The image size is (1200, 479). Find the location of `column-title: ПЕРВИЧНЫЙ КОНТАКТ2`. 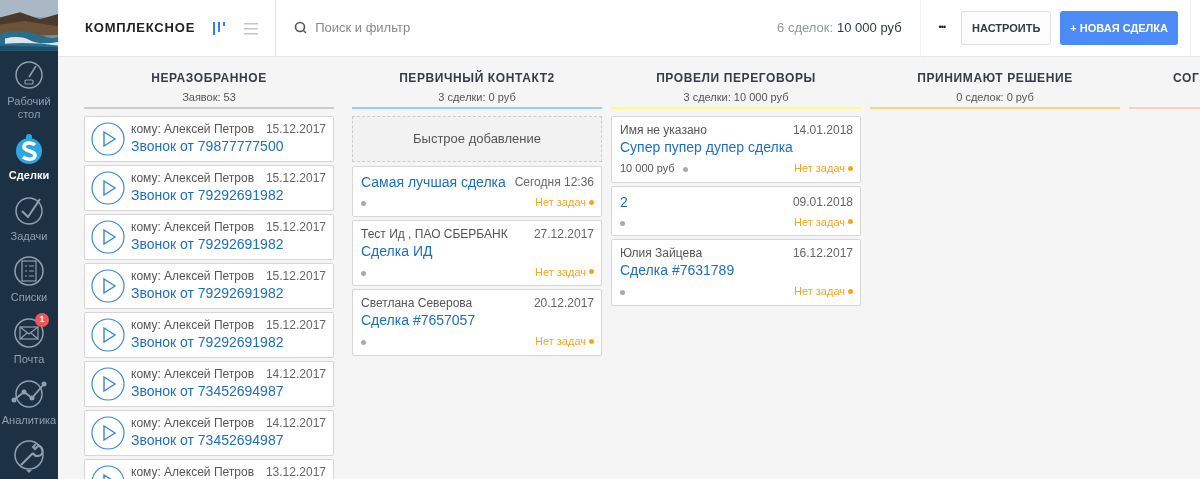

column-title: ПЕРВИЧНЫЙ КОНТАКТ2 is located at coordinates (477, 78).